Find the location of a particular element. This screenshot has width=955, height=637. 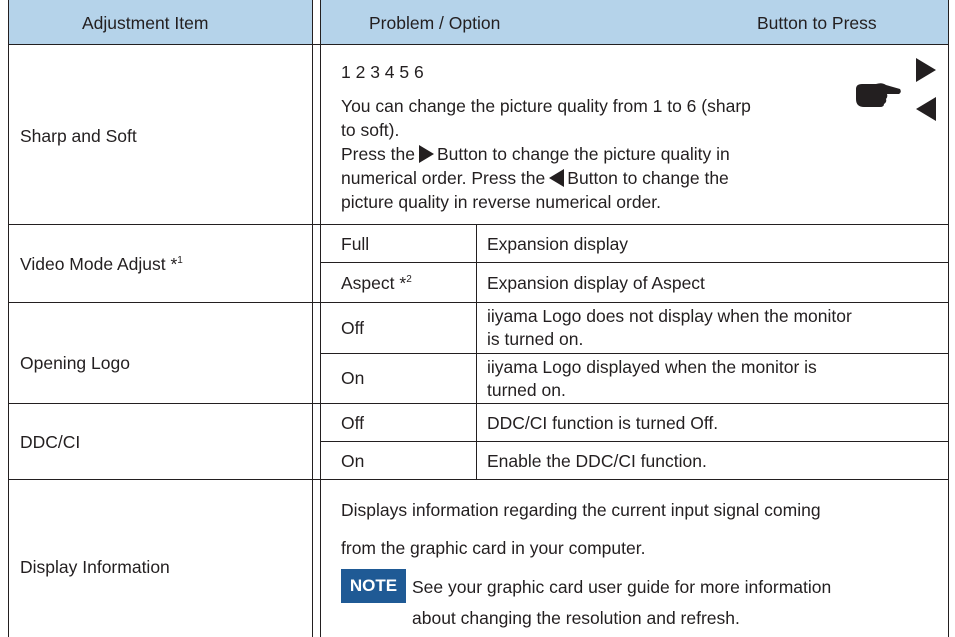

logo-option-on: On is located at coordinates (353, 378).